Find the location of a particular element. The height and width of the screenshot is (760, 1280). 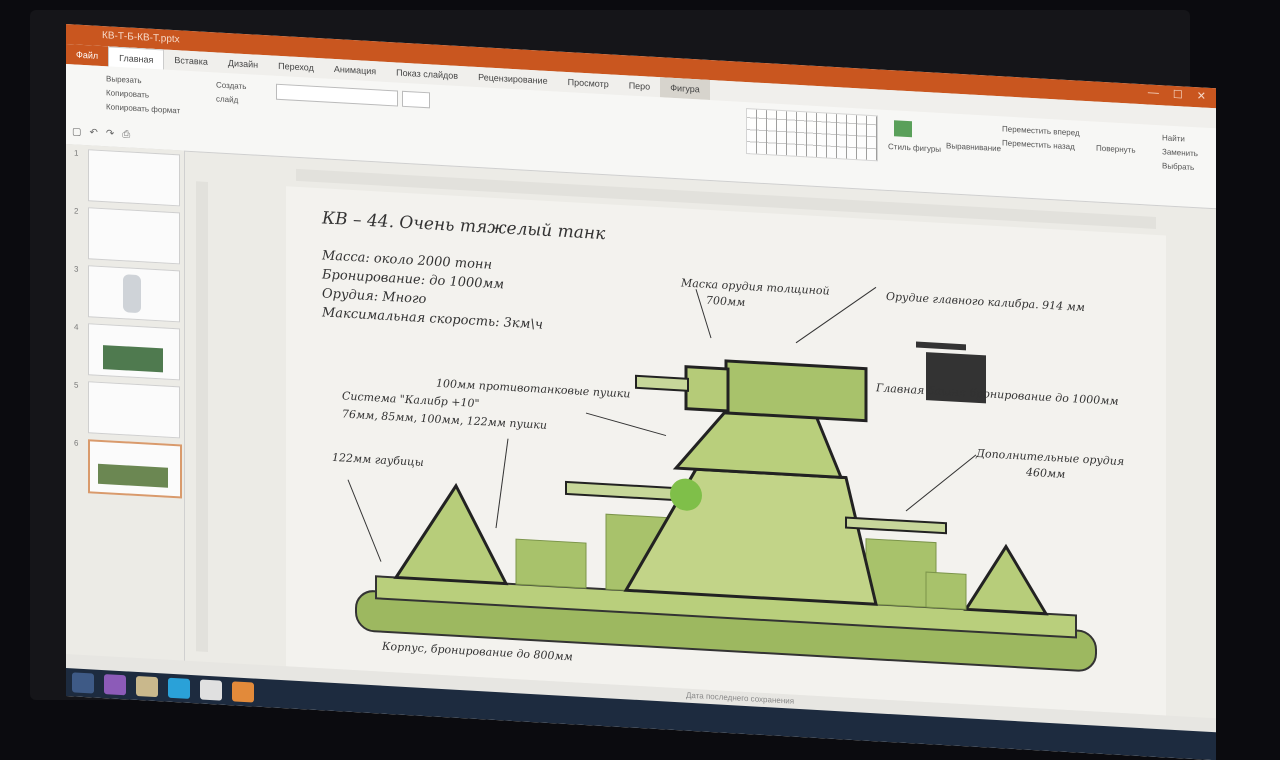

shape-style-button: Стиль фигуры is located at coordinates (914, 148).